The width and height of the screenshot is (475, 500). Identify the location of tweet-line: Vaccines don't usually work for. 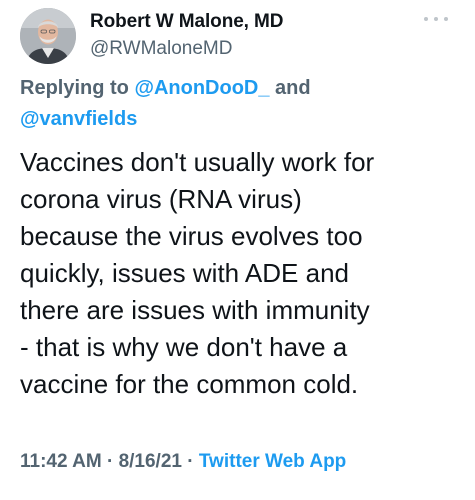
(197, 162).